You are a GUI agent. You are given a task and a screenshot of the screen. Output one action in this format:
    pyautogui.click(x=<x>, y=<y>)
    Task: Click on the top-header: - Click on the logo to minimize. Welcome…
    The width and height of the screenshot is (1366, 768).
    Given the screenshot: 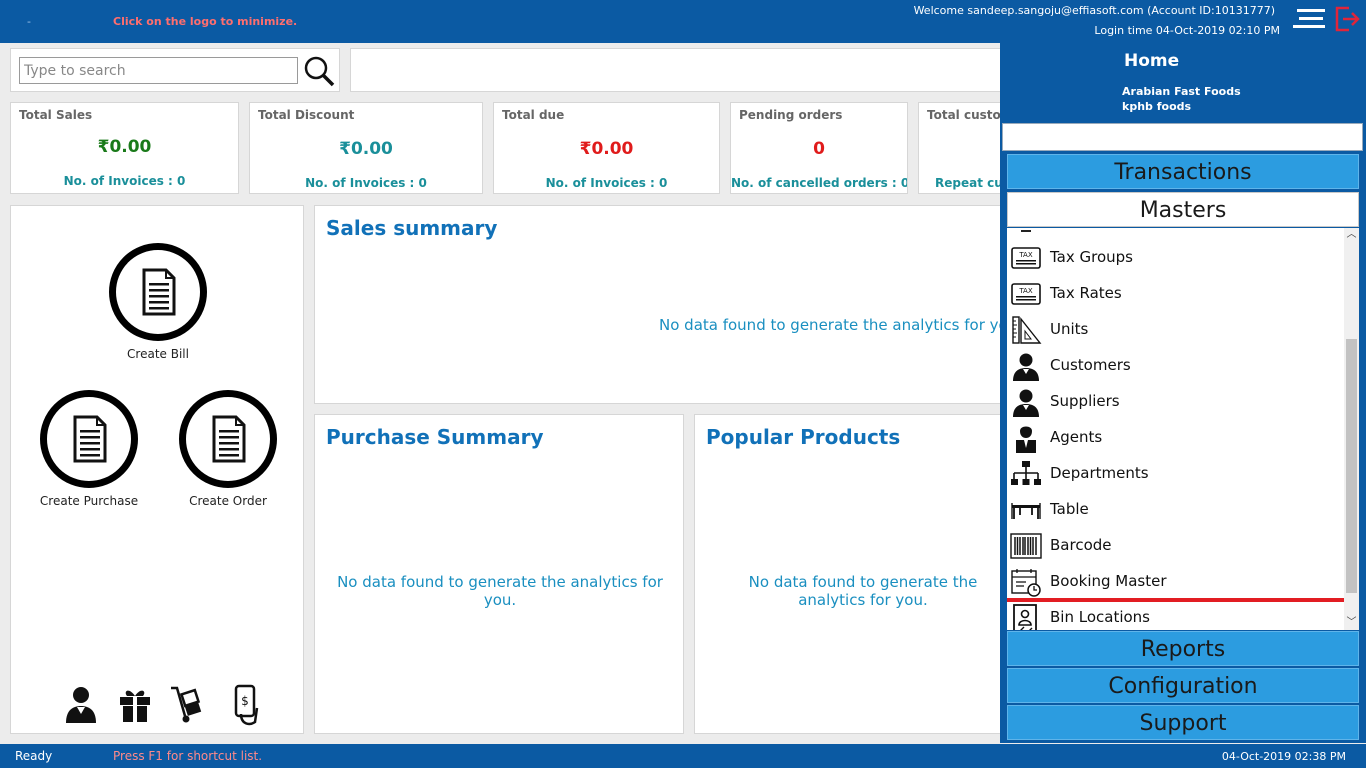 What is the action you would take?
    pyautogui.click(x=683, y=21)
    